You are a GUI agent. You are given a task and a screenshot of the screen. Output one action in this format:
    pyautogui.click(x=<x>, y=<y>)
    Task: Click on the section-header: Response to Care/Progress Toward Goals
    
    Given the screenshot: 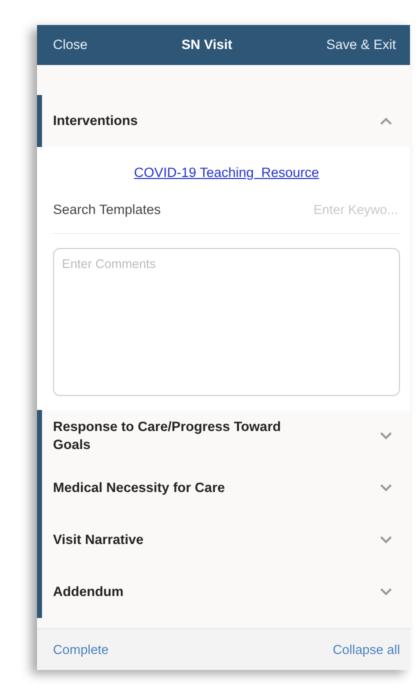 What is the action you would take?
    pyautogui.click(x=223, y=436)
    